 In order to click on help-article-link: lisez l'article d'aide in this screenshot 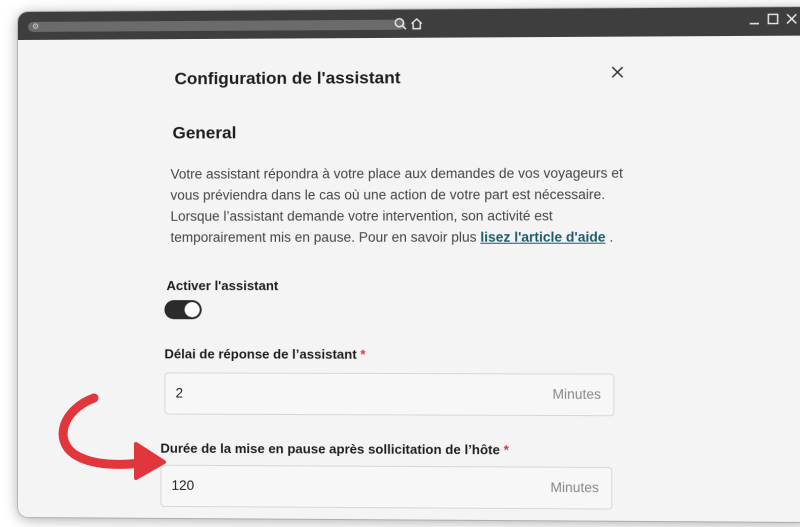, I will do `click(542, 236)`.